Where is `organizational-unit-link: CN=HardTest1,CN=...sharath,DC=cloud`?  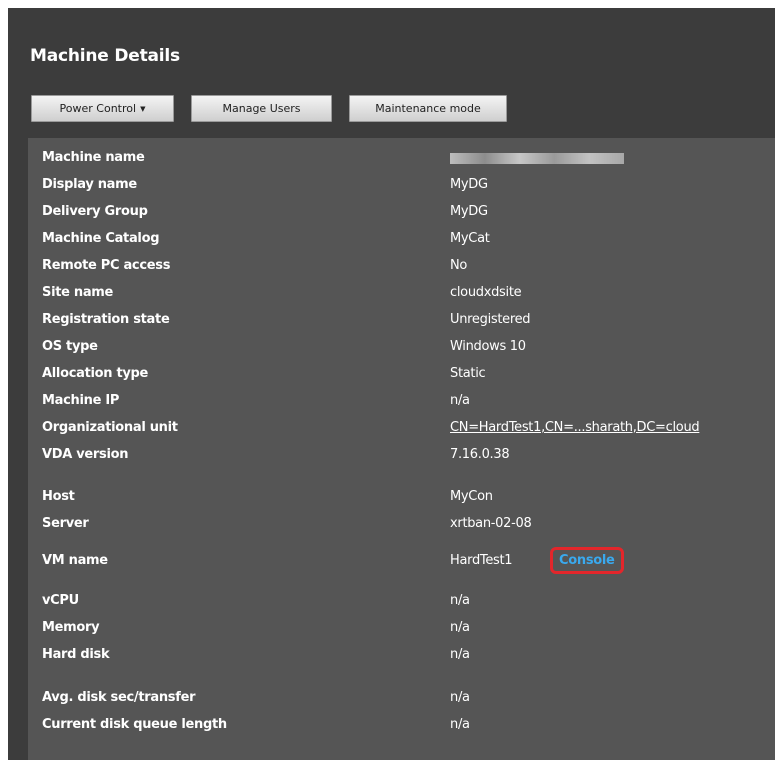 organizational-unit-link: CN=HardTest1,CN=...sharath,DC=cloud is located at coordinates (575, 427).